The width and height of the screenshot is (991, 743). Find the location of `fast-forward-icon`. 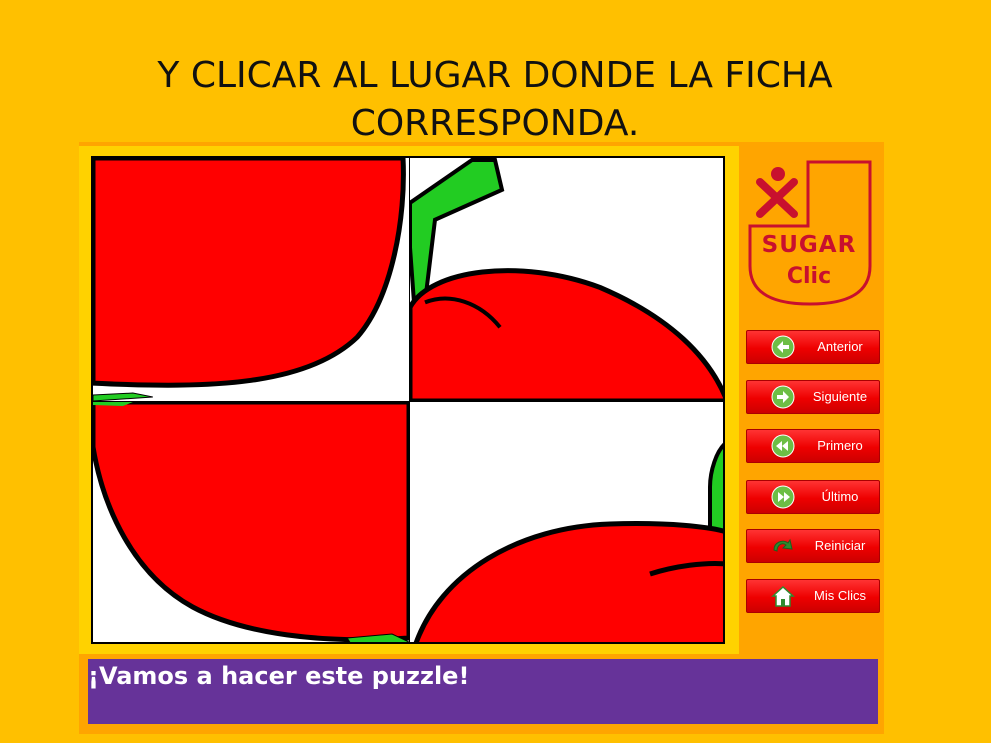

fast-forward-icon is located at coordinates (783, 497).